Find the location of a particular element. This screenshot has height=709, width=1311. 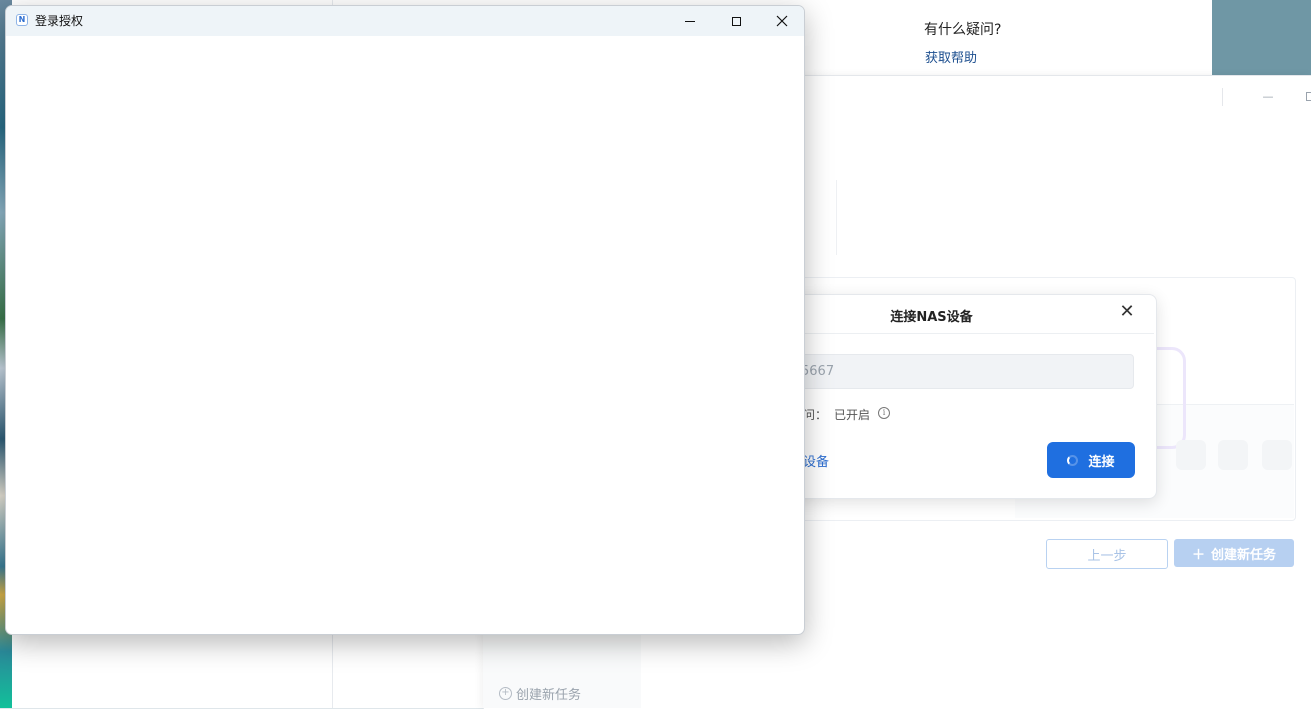

loading-spinner-icon is located at coordinates (1073, 460).